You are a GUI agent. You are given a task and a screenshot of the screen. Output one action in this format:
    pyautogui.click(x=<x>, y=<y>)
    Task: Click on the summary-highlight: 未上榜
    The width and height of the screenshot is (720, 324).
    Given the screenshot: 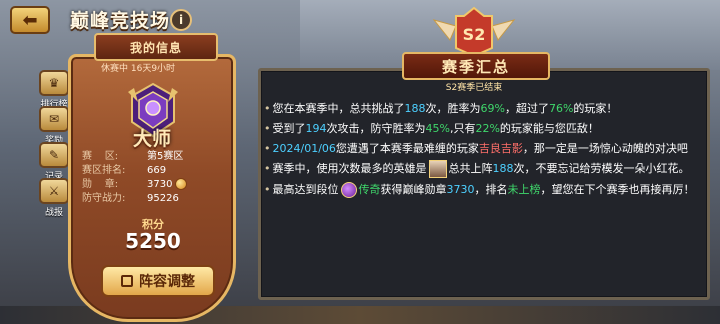 What is the action you would take?
    pyautogui.click(x=524, y=189)
    